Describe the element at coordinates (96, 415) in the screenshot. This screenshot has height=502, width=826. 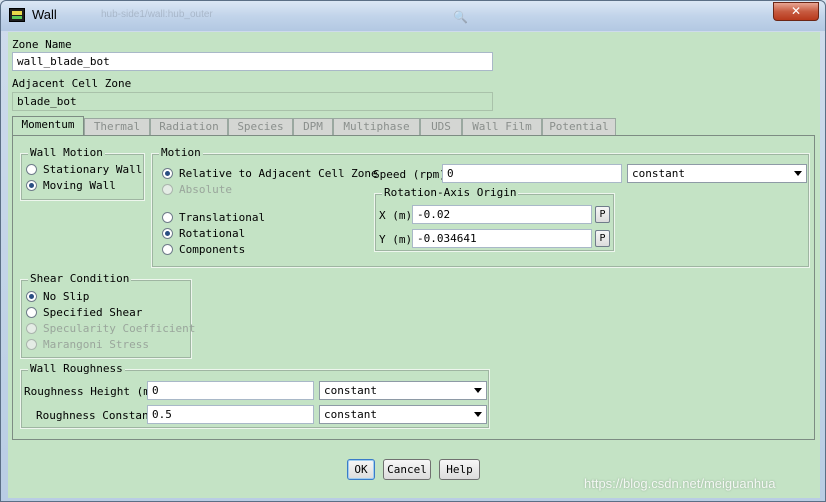
I see `roughness-constant-label: Roughness Constant` at that location.